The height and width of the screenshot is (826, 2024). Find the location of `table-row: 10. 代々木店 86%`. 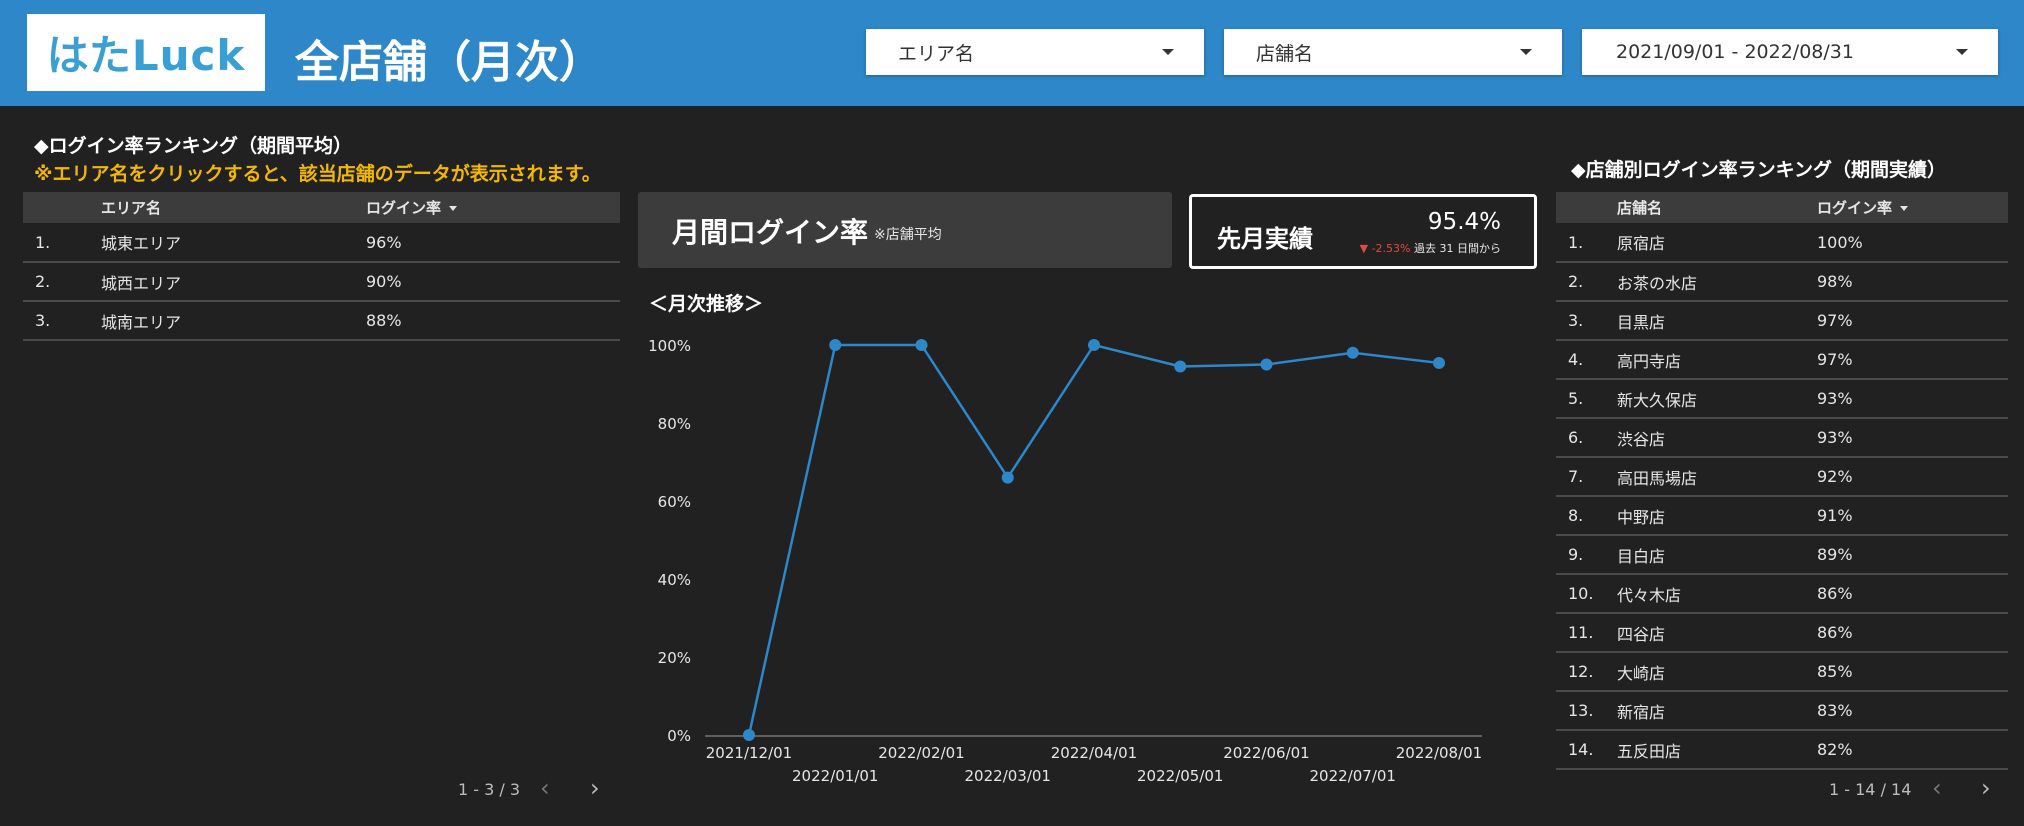

table-row: 10. 代々木店 86% is located at coordinates (1782, 594).